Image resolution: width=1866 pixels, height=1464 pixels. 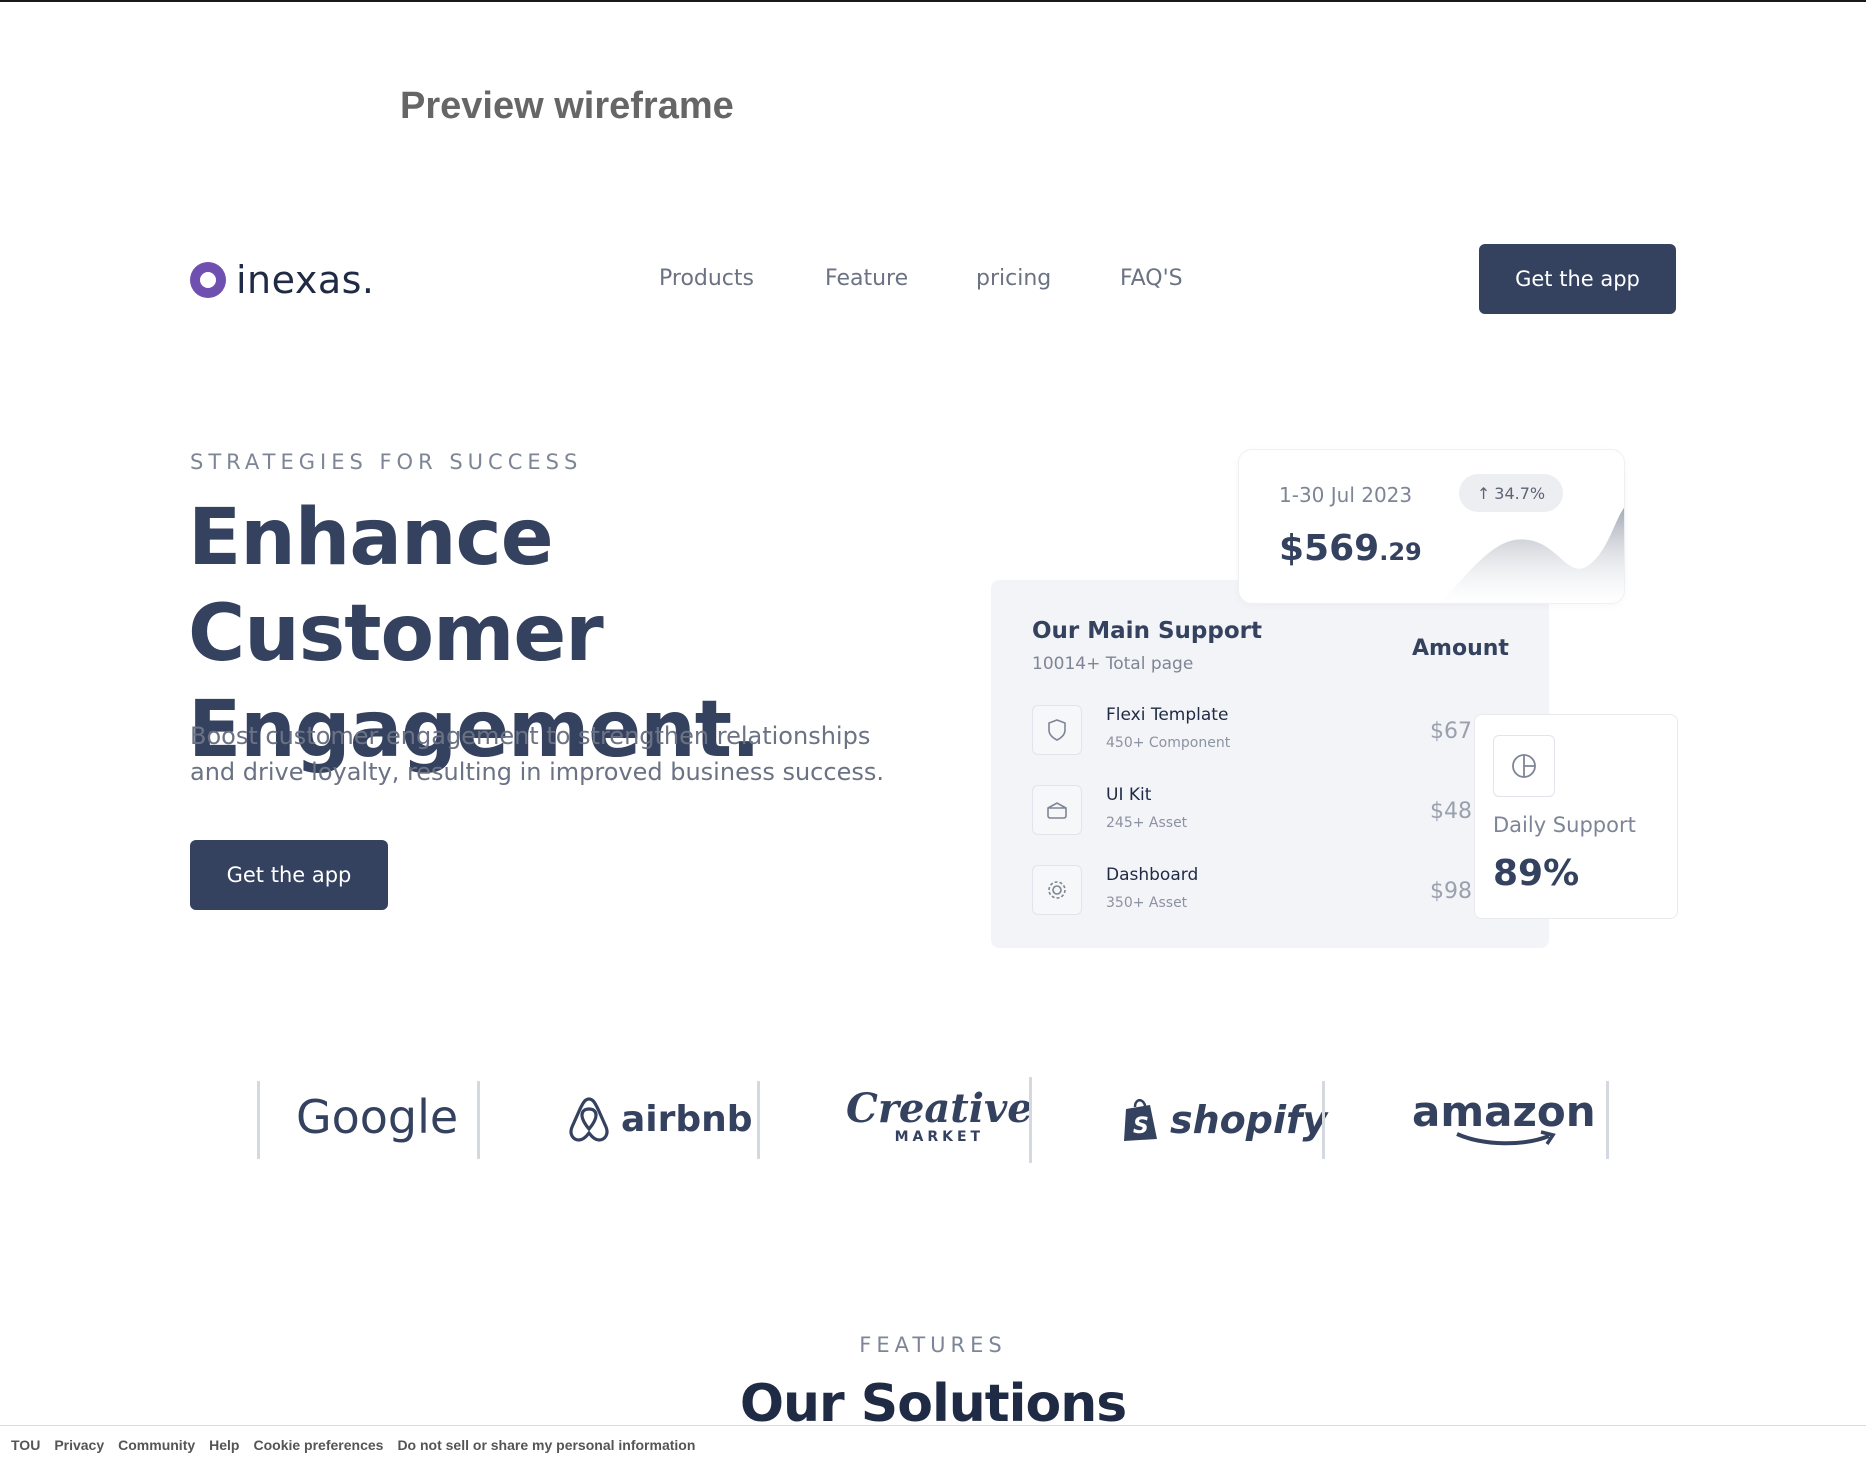 What do you see at coordinates (933, 1) in the screenshot?
I see `top-border` at bounding box center [933, 1].